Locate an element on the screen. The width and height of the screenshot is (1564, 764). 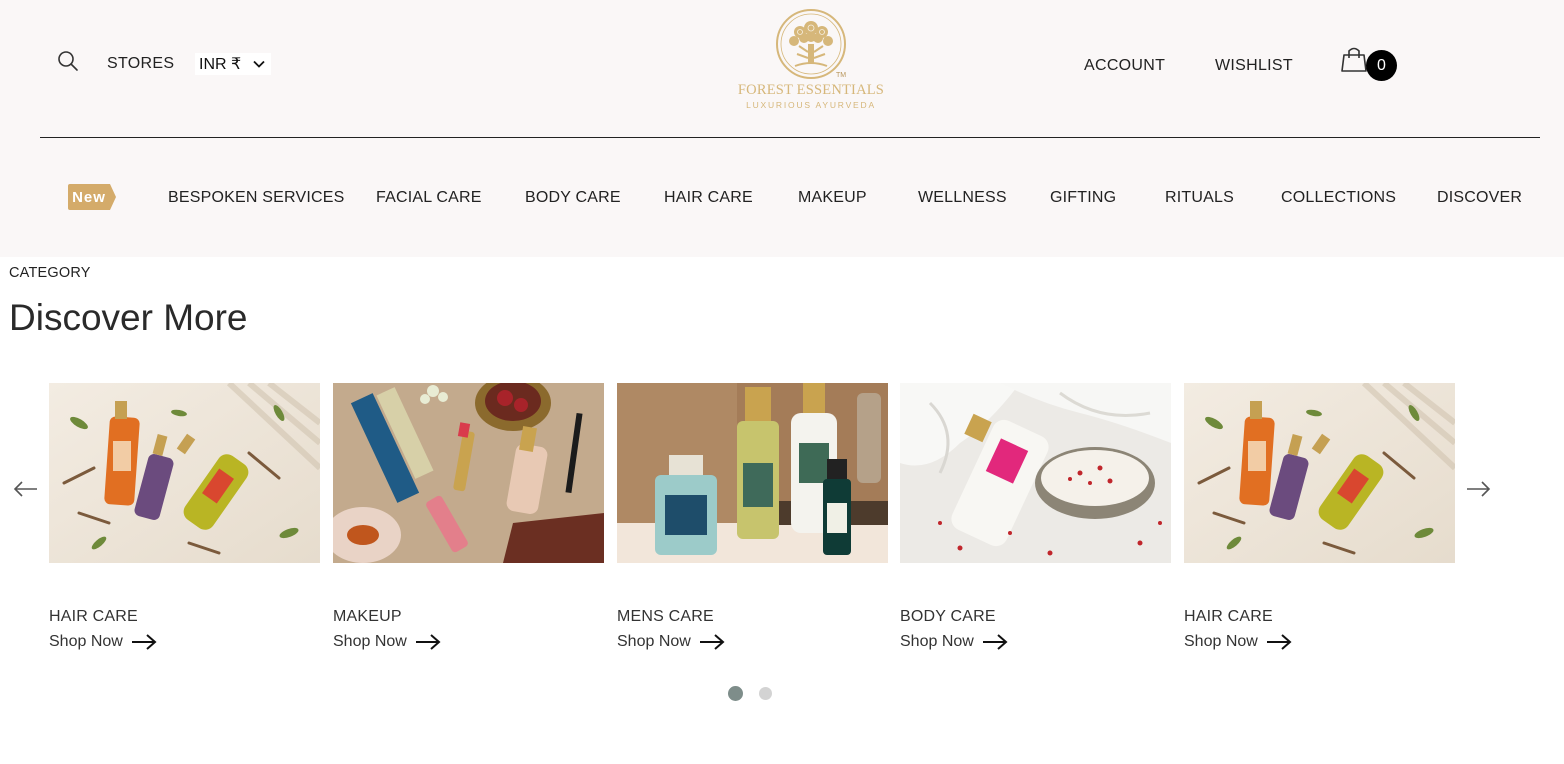
header-divider is located at coordinates (790, 137).